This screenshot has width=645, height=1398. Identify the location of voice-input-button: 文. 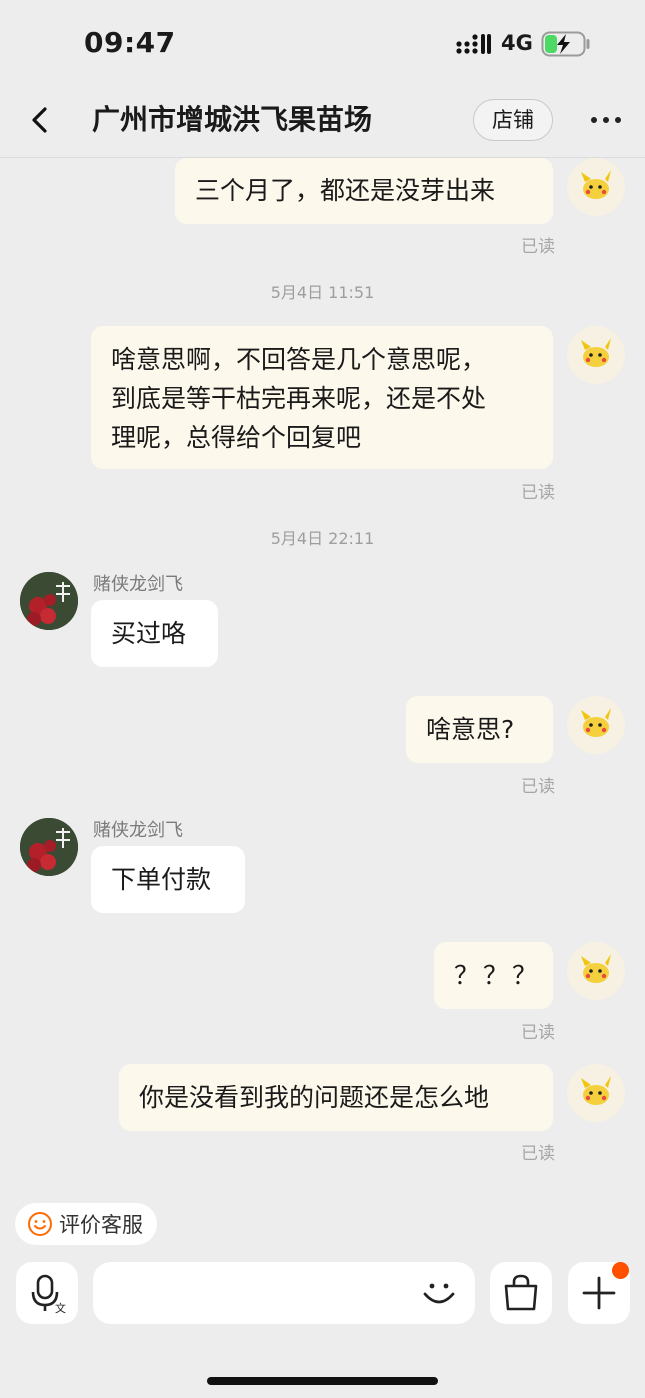
(47, 1293).